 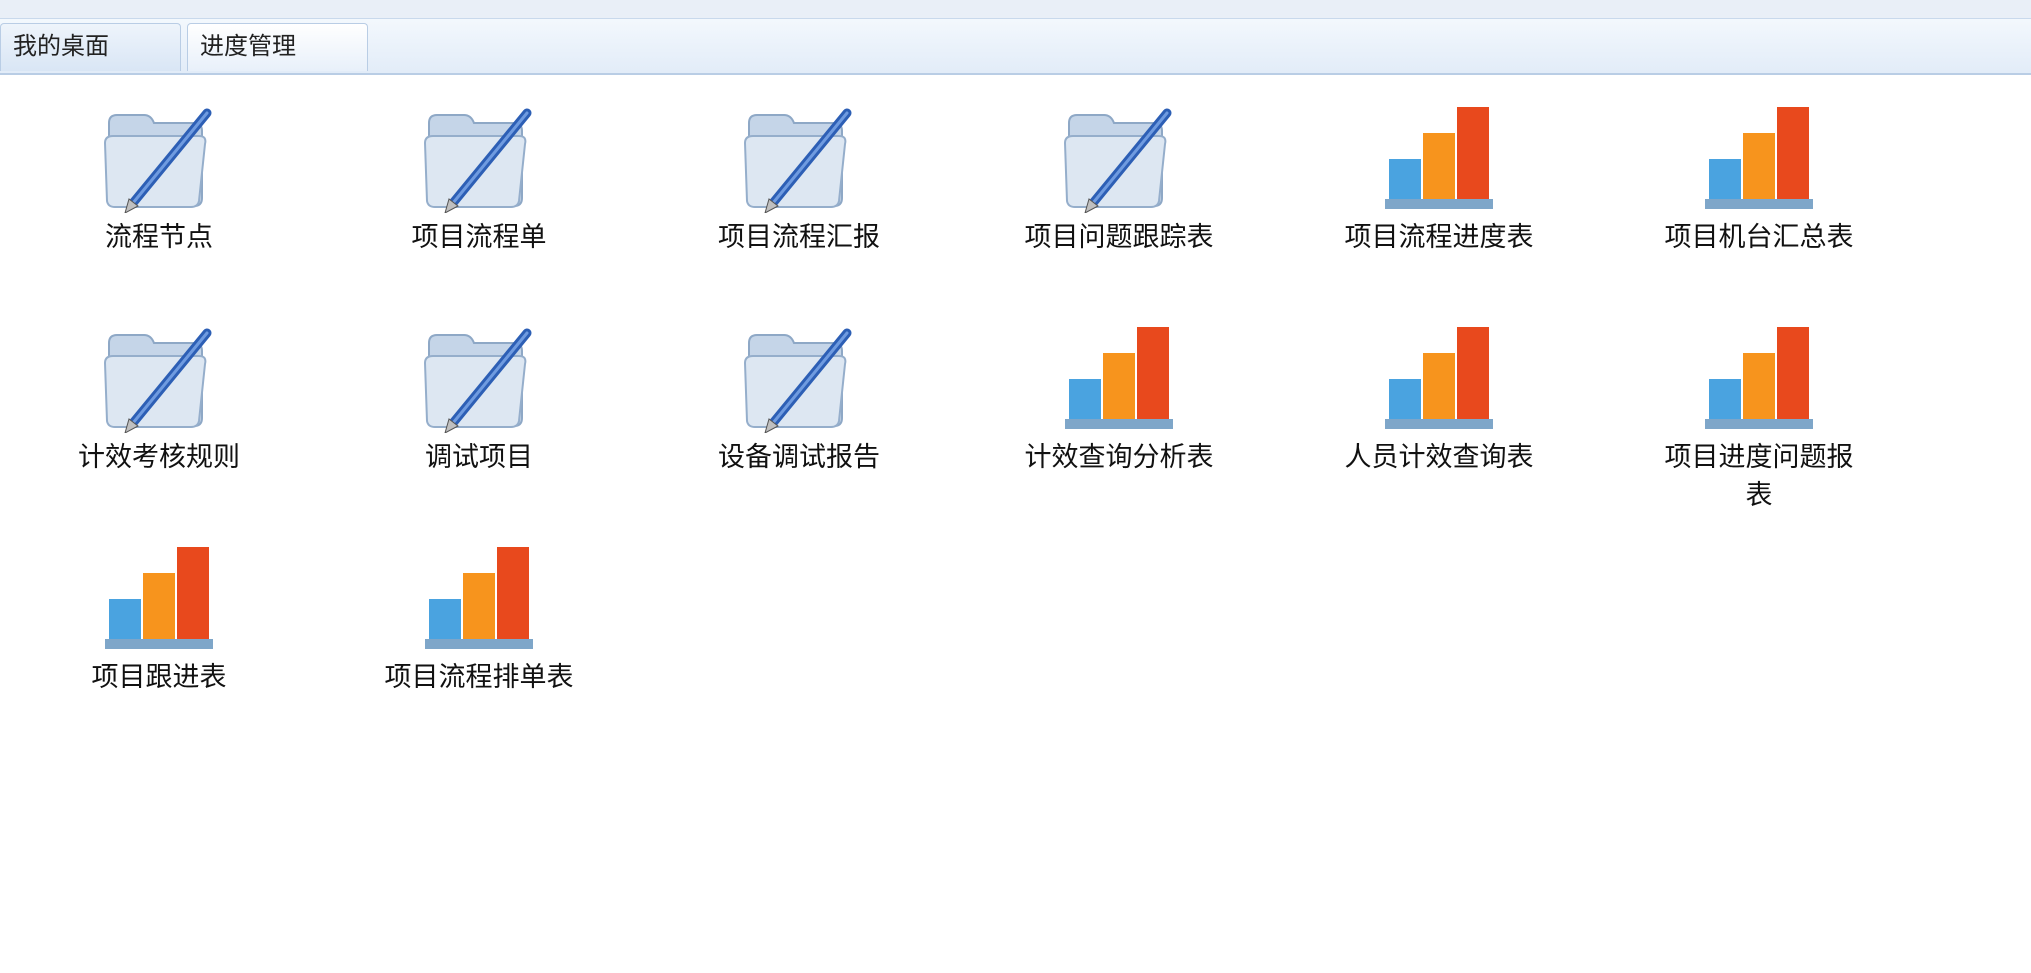 What do you see at coordinates (479, 457) in the screenshot?
I see `desktop-item-label: 调试项目` at bounding box center [479, 457].